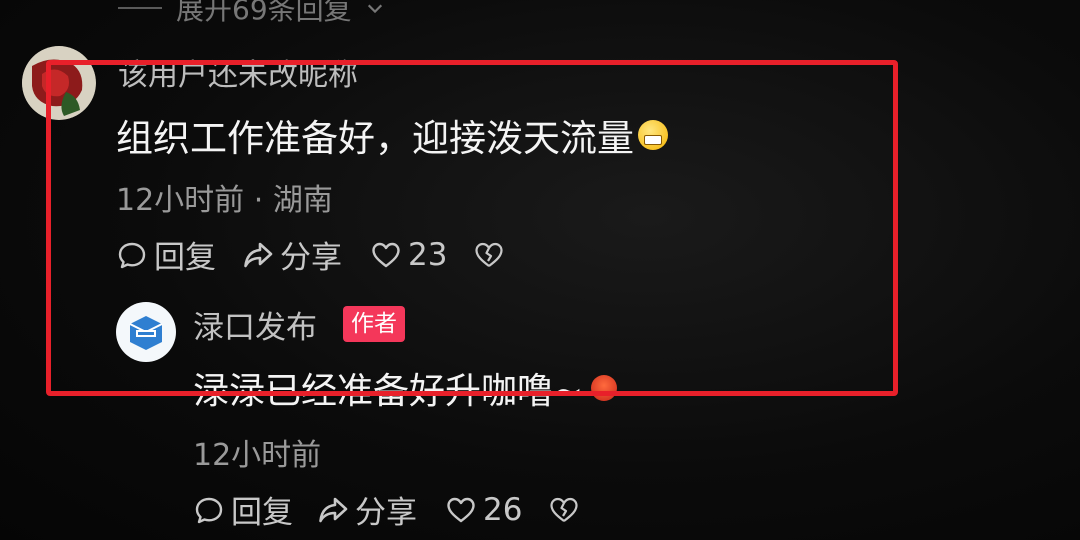 The image size is (1080, 540). What do you see at coordinates (257, 455) in the screenshot?
I see `reply-time: 12小时前` at bounding box center [257, 455].